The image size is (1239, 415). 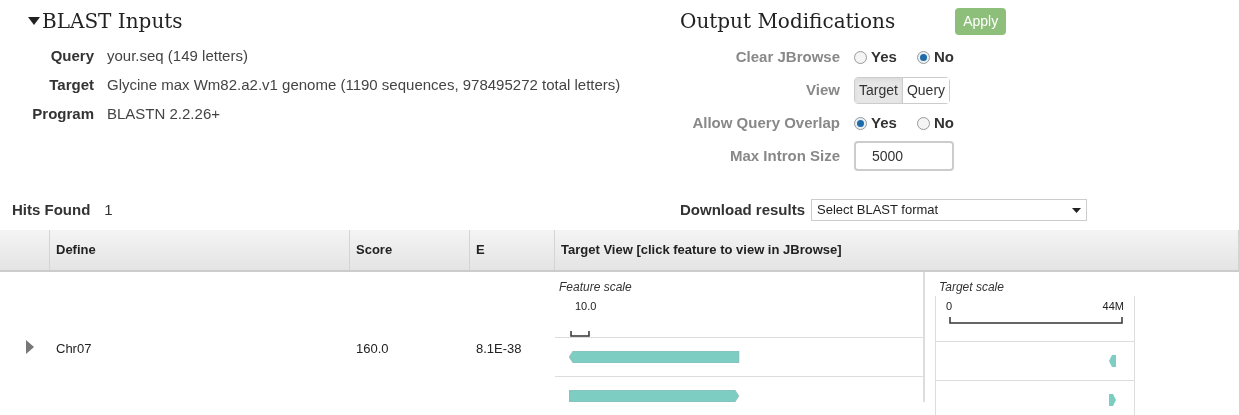 What do you see at coordinates (595, 287) in the screenshot?
I see `feature-scale-label: Feature scale` at bounding box center [595, 287].